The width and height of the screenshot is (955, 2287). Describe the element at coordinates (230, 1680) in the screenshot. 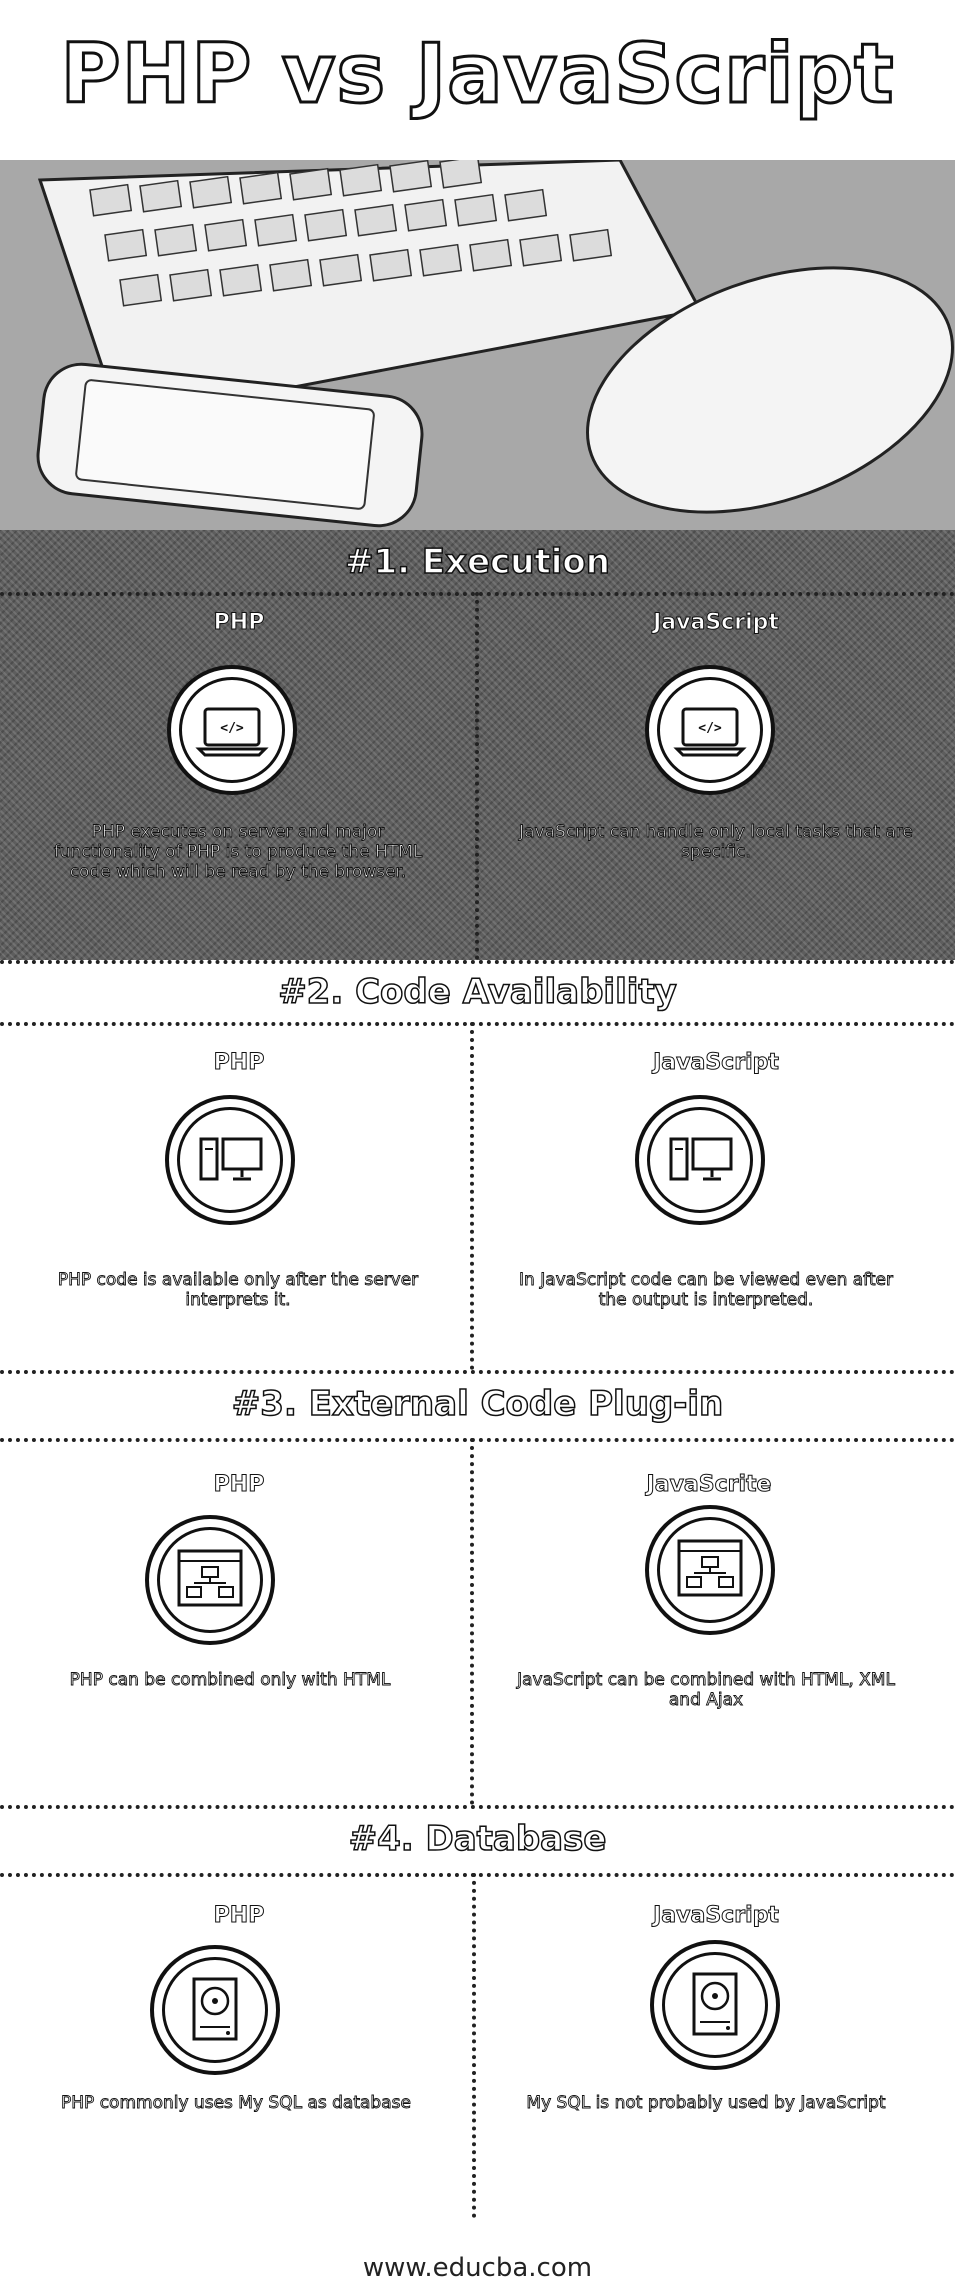

I see `description-php: PHP can be combined only with HTML` at that location.